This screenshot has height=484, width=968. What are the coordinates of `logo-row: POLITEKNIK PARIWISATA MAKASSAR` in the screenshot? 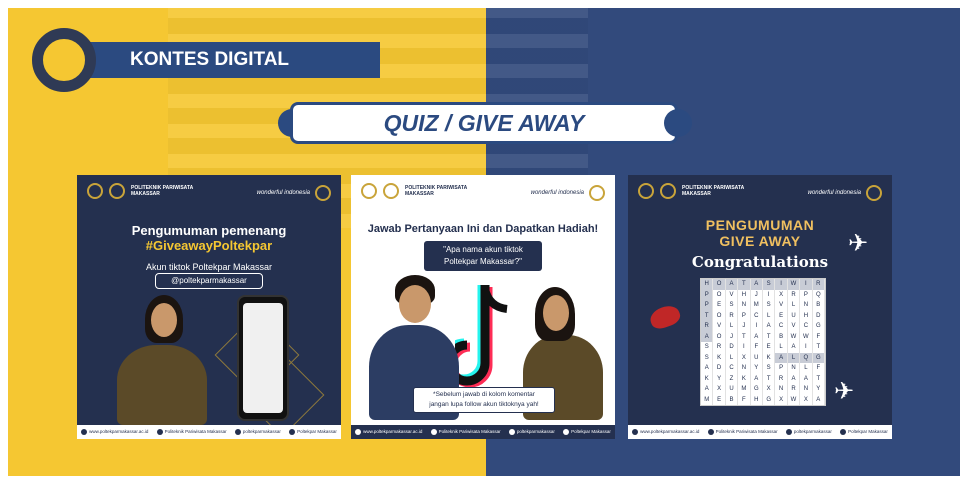 It's located at (418, 191).